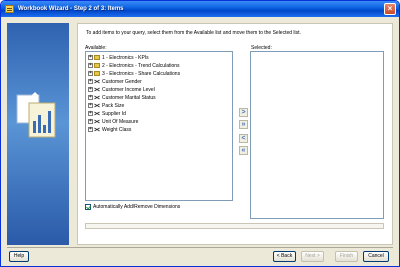 The image size is (400, 267). I want to click on tree-item-label: Customer Marital Status, so click(129, 97).